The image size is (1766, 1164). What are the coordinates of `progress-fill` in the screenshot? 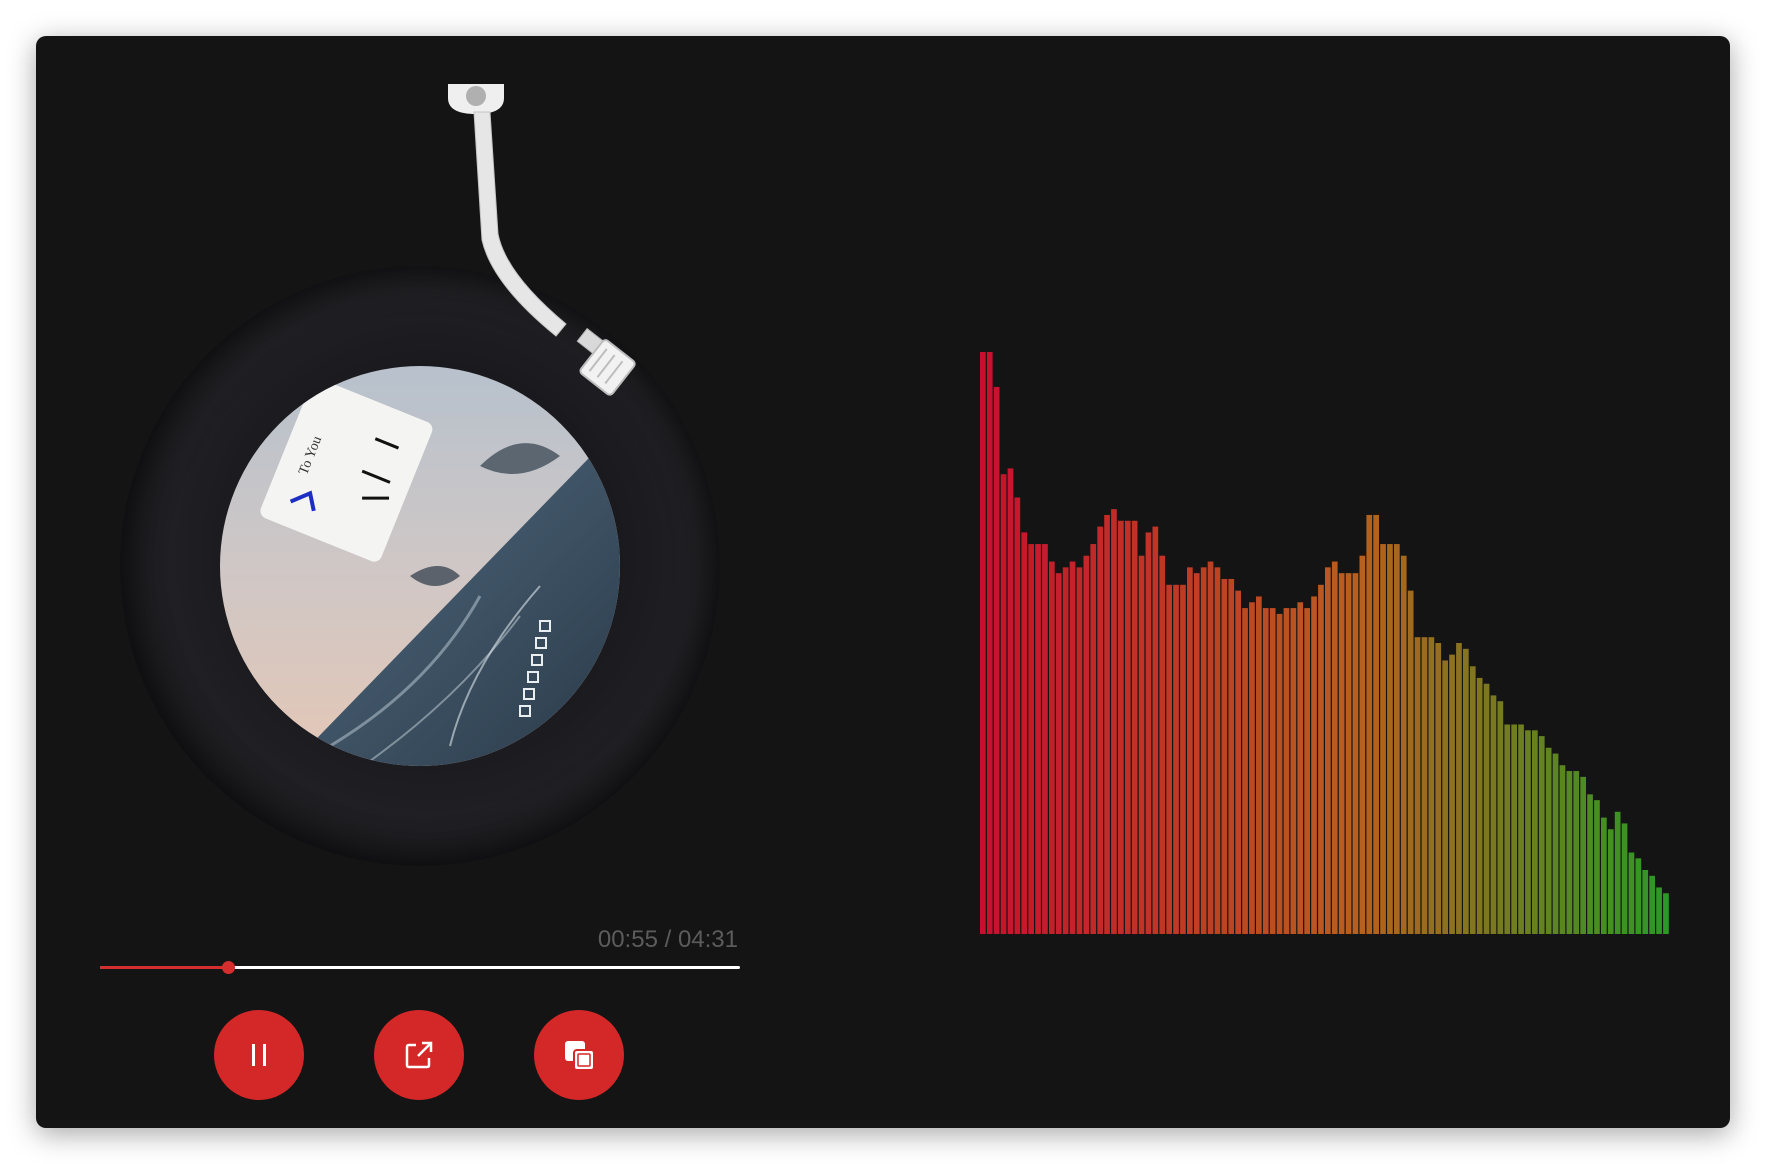 It's located at (164, 967).